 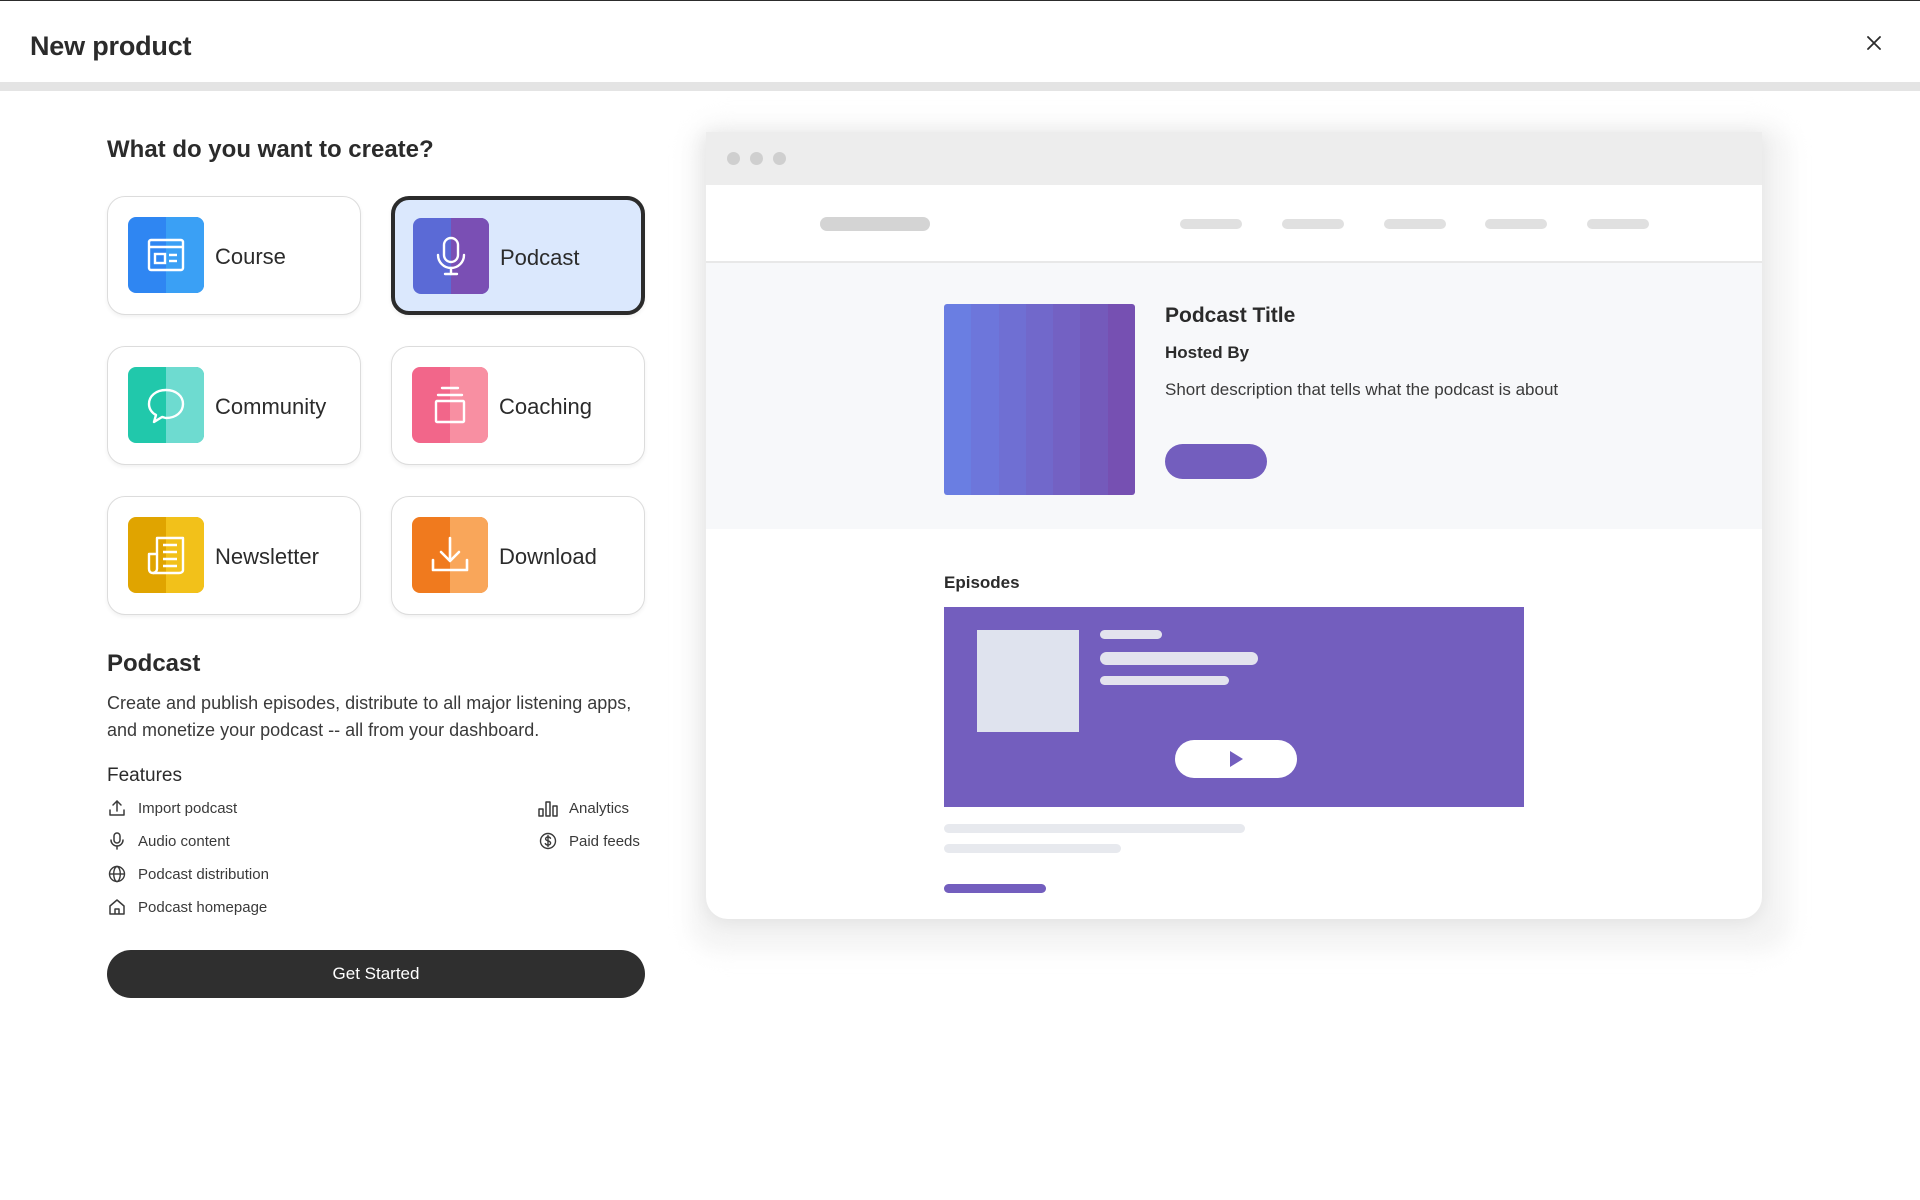 What do you see at coordinates (270, 149) in the screenshot?
I see `section-heading: What do you want to create?` at bounding box center [270, 149].